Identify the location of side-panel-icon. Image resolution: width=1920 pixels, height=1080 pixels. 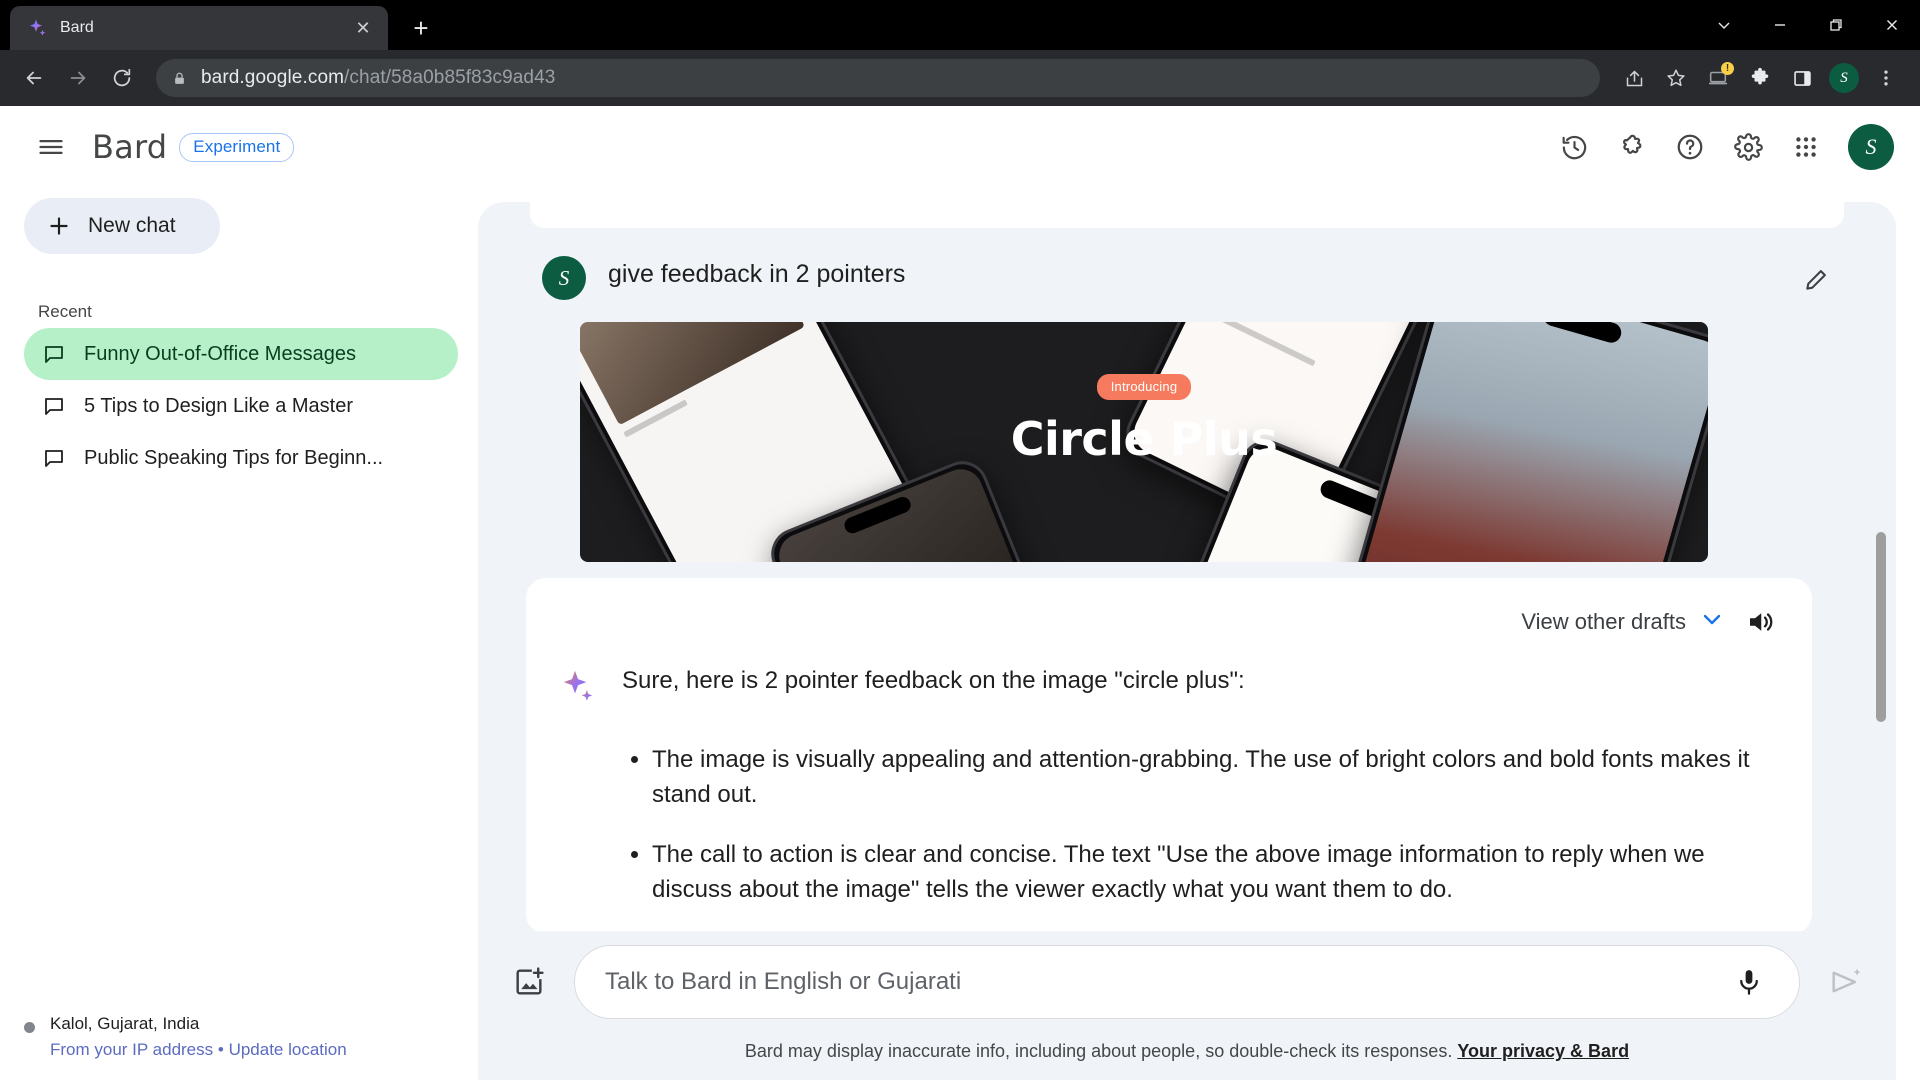
(1802, 78).